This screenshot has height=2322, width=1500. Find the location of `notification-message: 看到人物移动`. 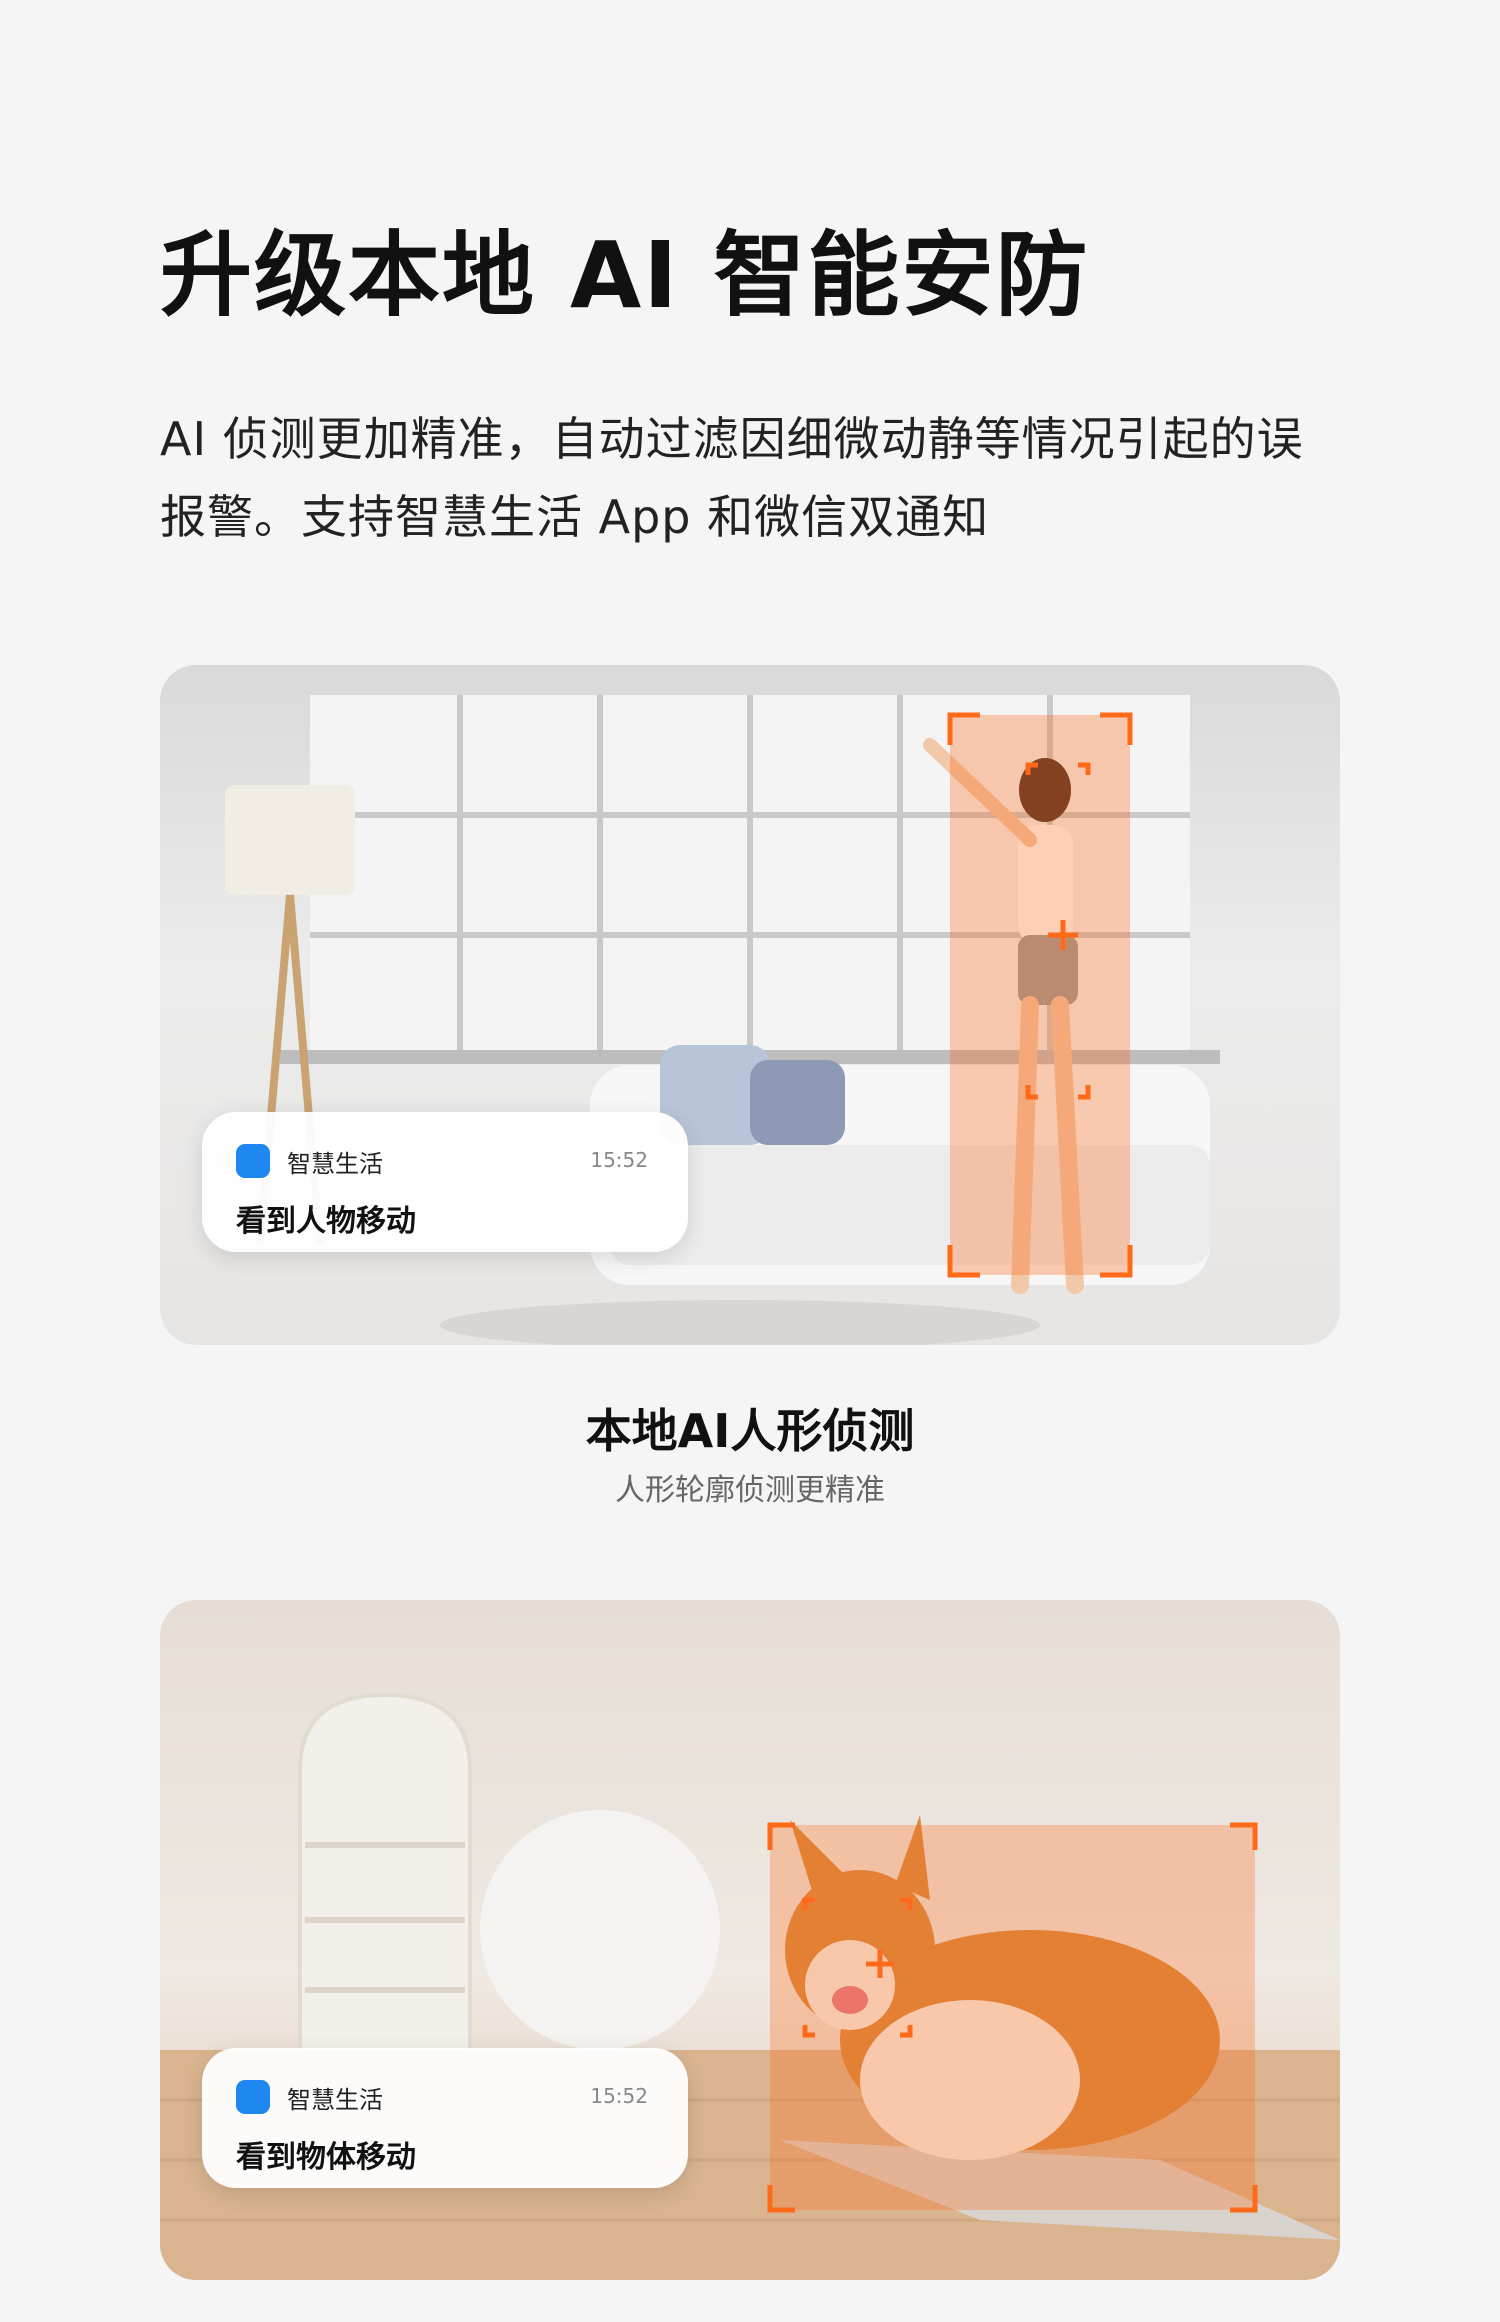

notification-message: 看到人物移动 is located at coordinates (326, 1221).